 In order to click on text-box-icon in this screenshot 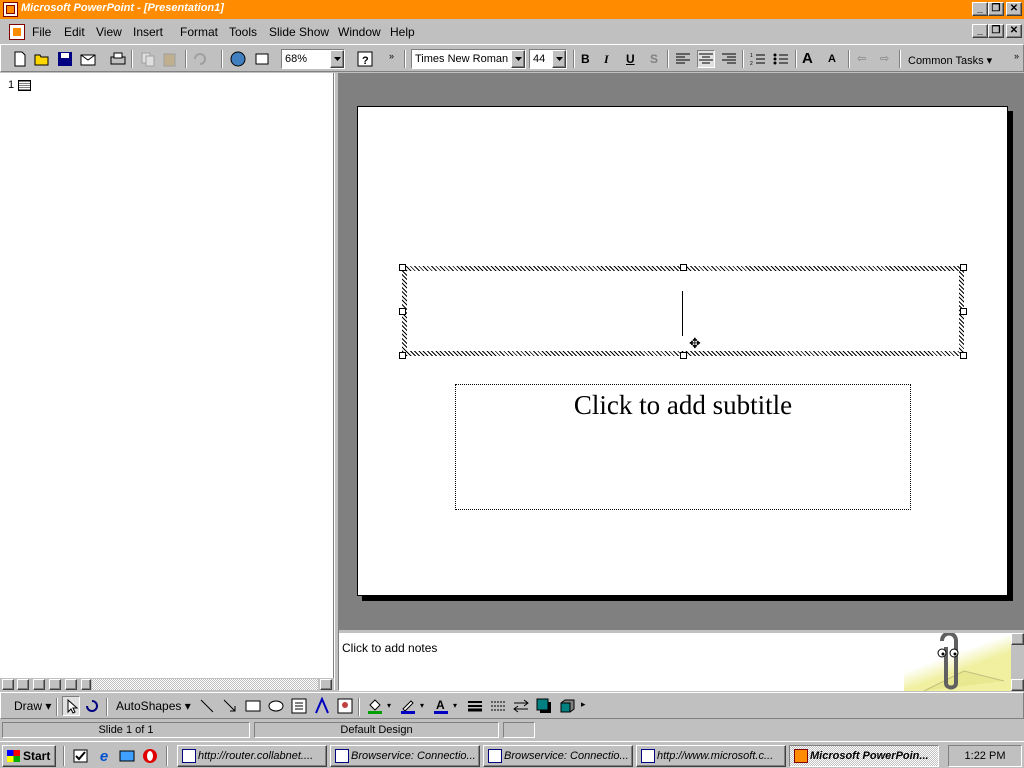, I will do `click(299, 706)`.